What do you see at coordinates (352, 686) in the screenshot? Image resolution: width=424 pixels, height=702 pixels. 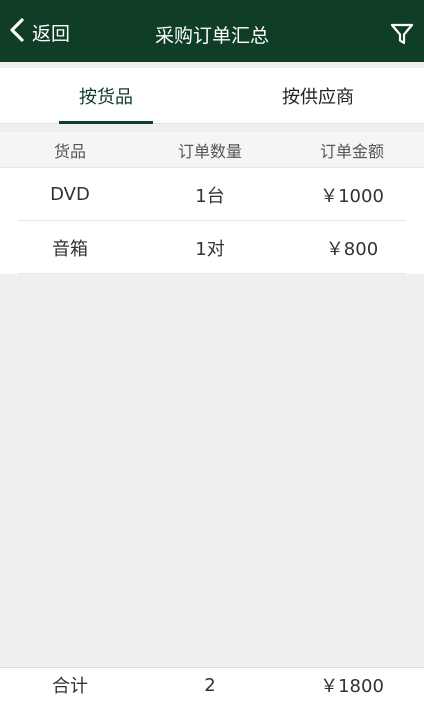 I see `total-amount: ￥1800` at bounding box center [352, 686].